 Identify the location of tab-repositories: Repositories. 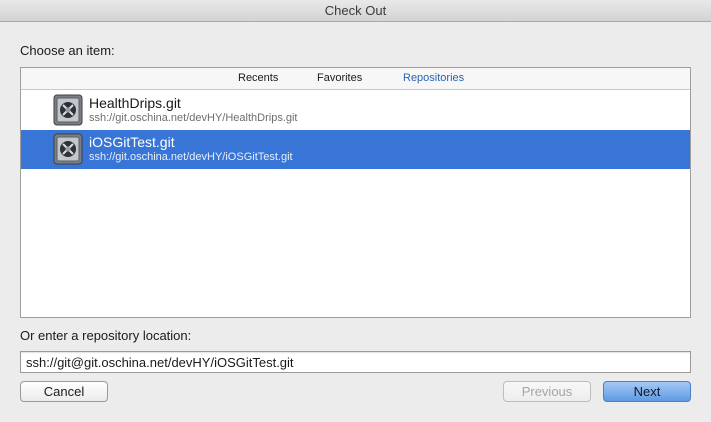
(433, 78).